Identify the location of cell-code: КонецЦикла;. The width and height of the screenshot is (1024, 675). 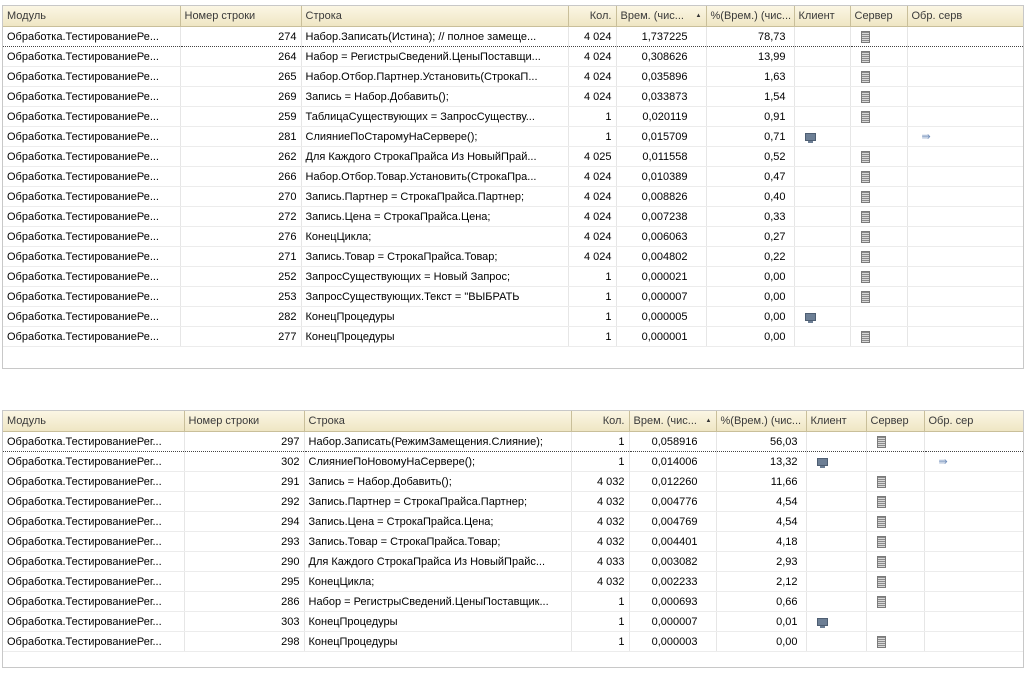
(438, 581).